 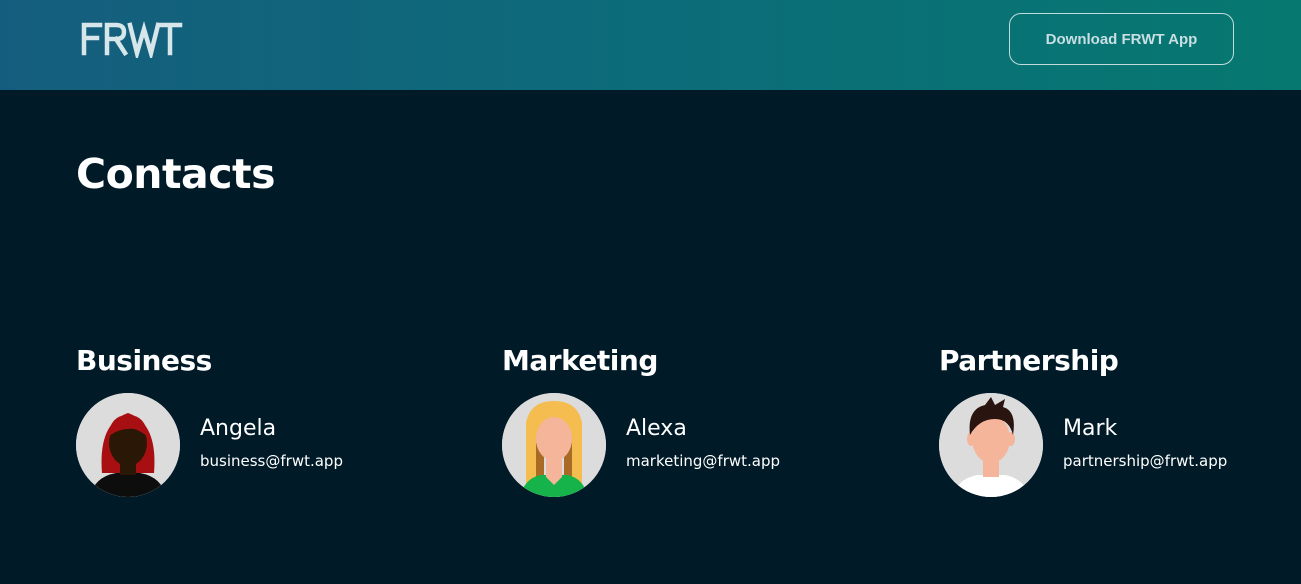 What do you see at coordinates (176, 174) in the screenshot?
I see `page-title: Contacts` at bounding box center [176, 174].